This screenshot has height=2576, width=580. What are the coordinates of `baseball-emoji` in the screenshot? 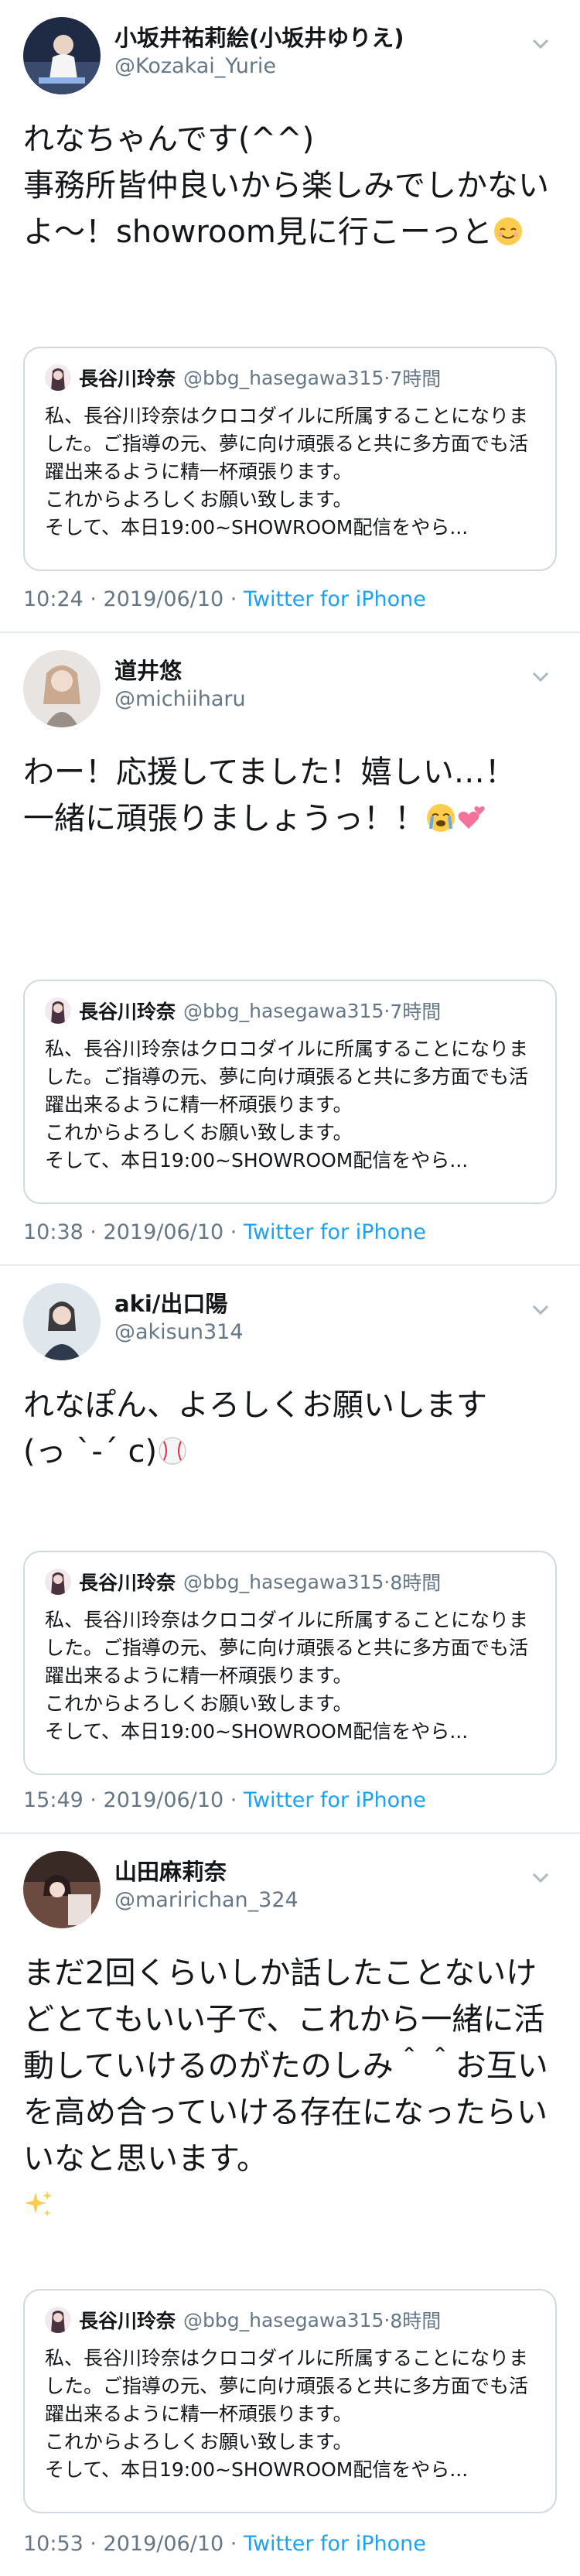 It's located at (172, 1457).